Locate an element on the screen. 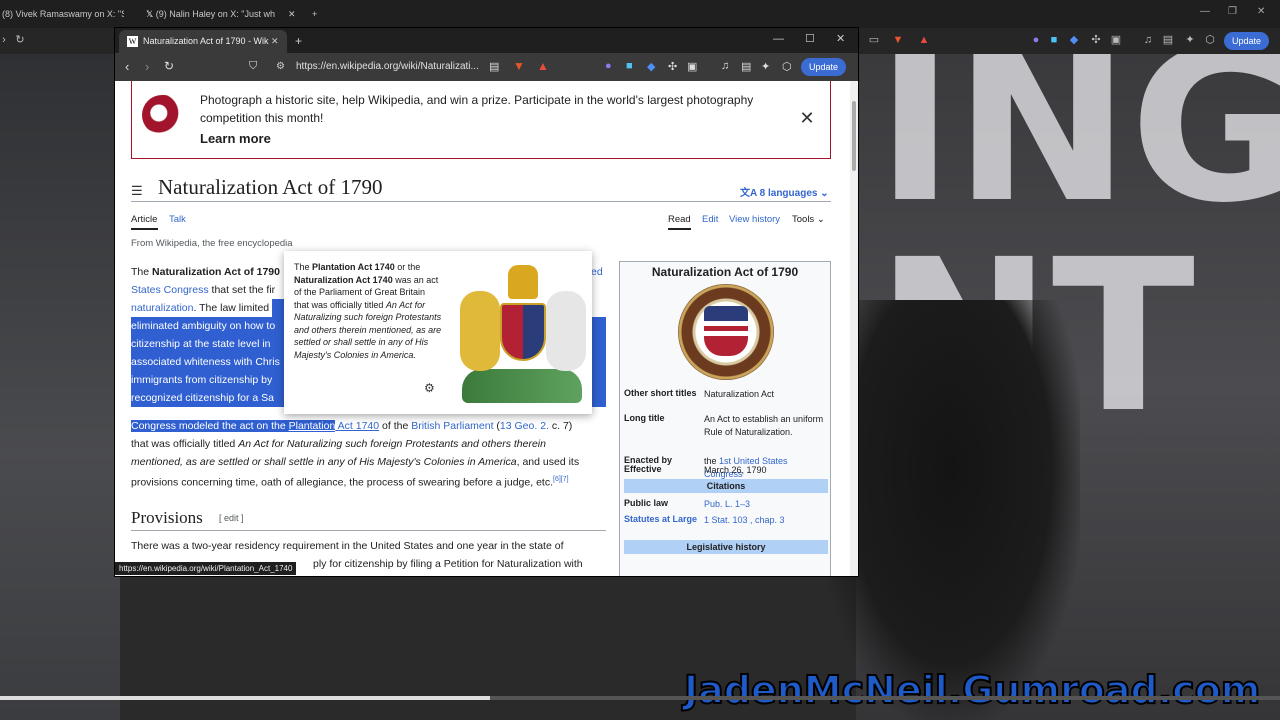 The image size is (1280, 720). tab-article: Article is located at coordinates (144, 219).